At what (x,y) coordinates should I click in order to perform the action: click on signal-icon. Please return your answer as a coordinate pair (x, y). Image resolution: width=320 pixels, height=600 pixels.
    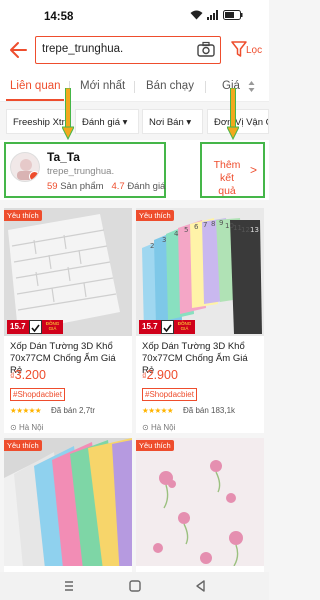
    Looking at the image, I should click on (212, 15).